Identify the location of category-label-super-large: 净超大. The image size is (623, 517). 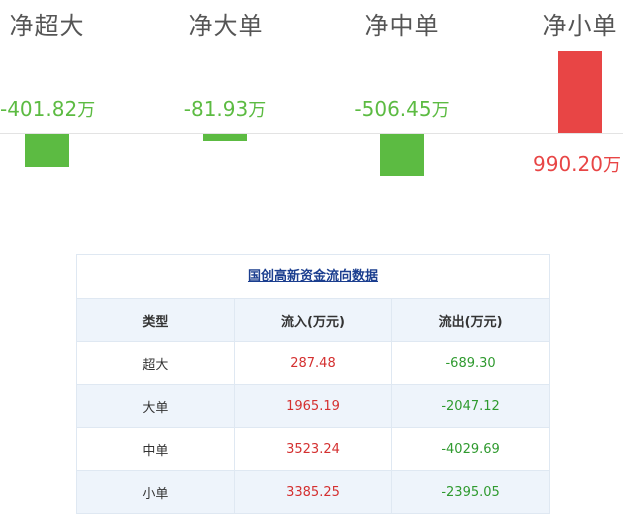
(47, 26).